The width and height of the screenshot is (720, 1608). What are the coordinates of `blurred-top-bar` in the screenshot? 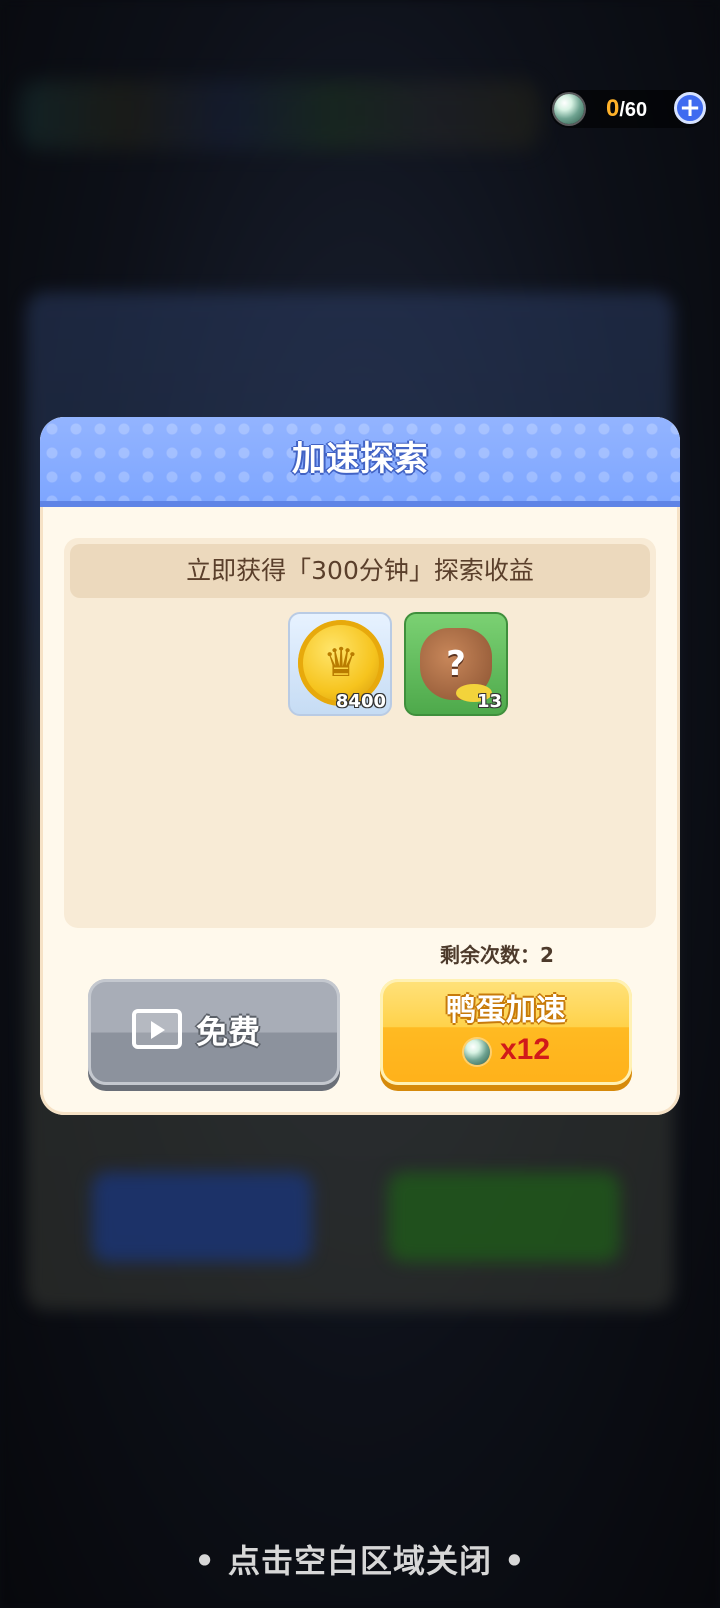 It's located at (280, 115).